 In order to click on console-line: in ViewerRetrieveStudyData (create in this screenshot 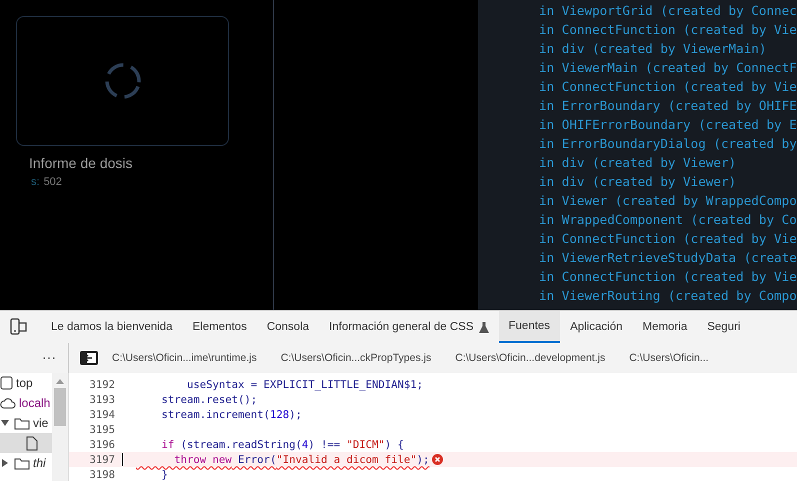, I will do `click(668, 258)`.